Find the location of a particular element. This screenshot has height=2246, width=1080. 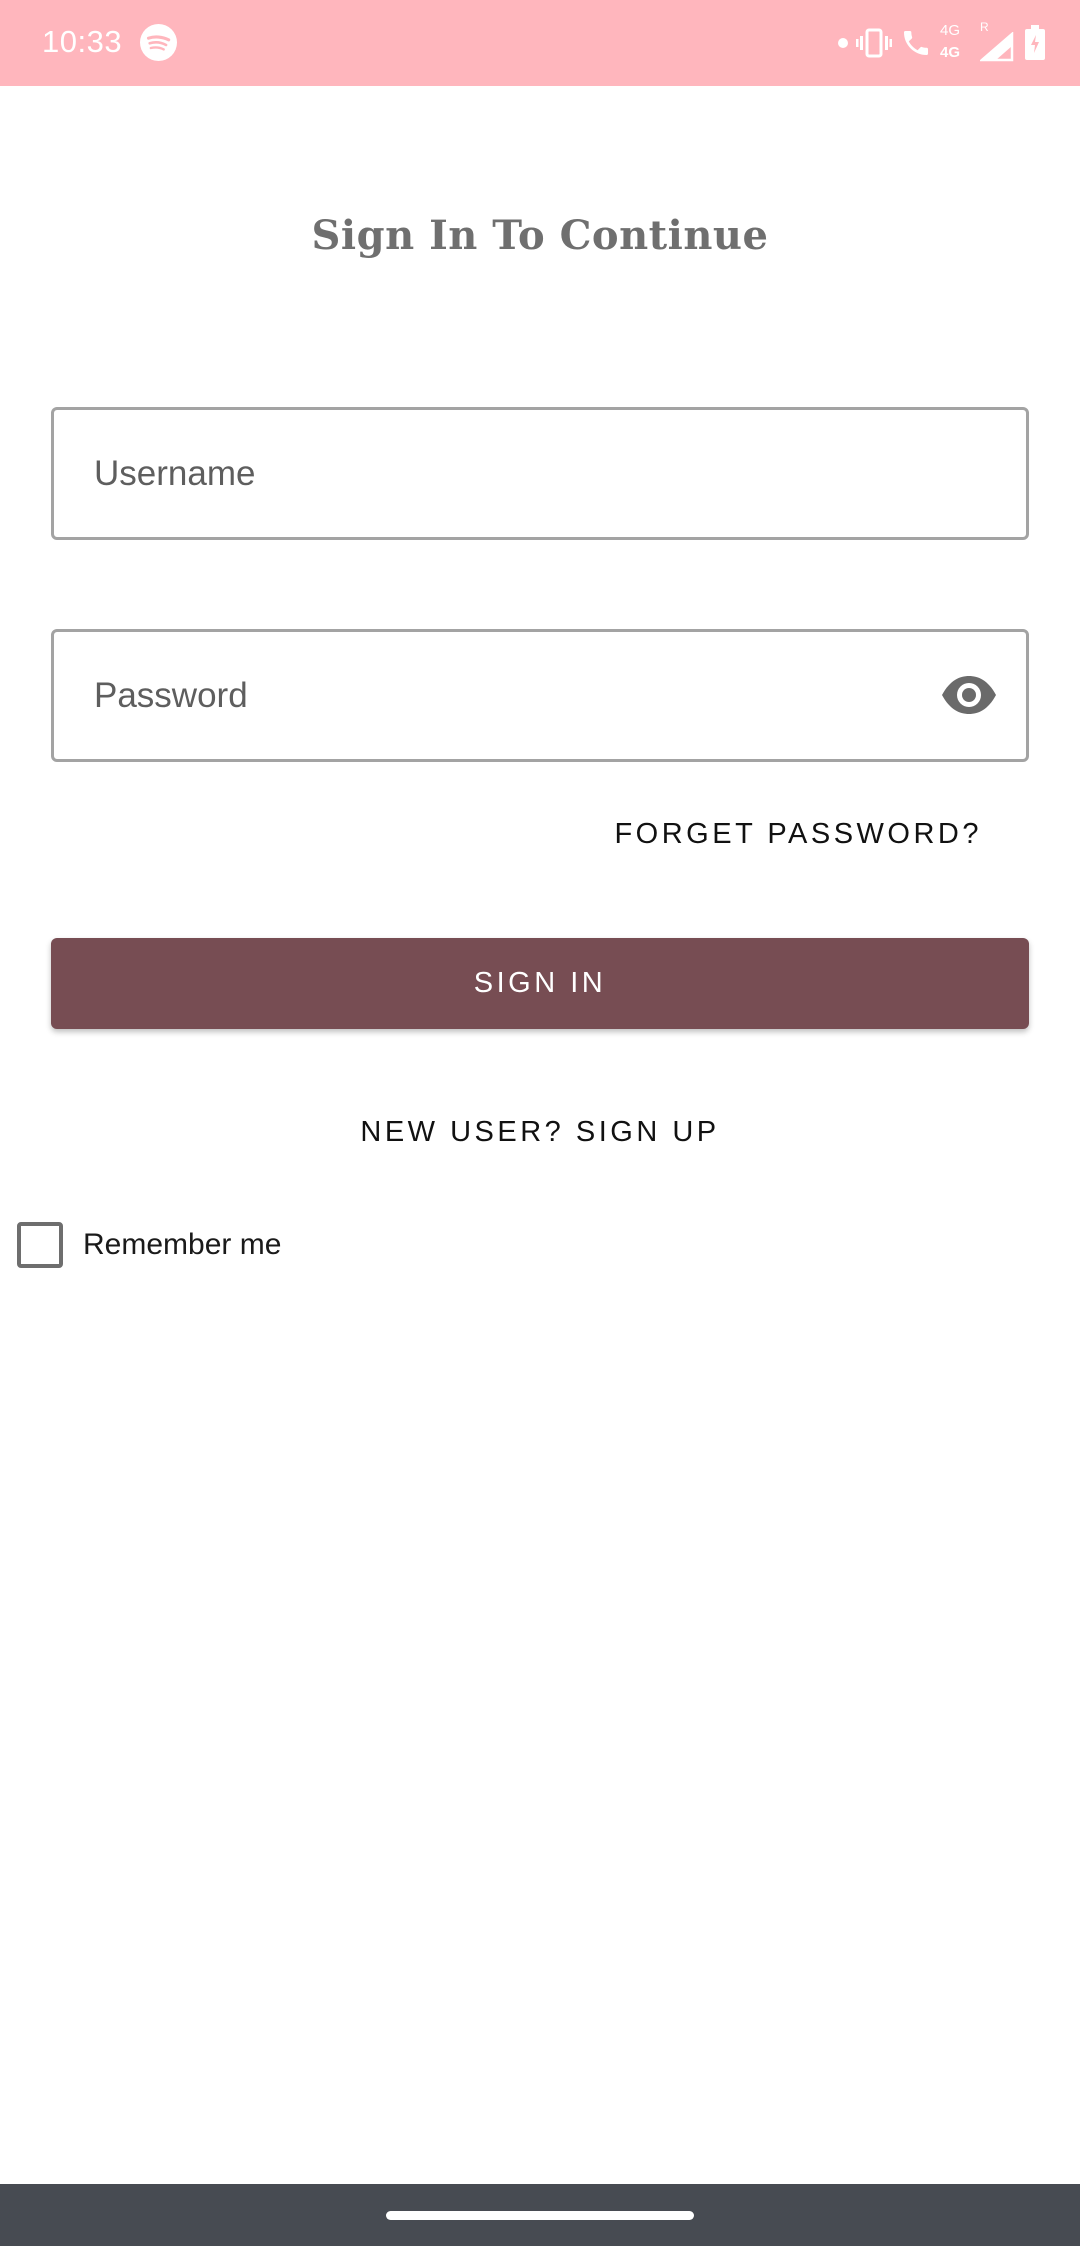

volte-call-icon is located at coordinates (916, 43).